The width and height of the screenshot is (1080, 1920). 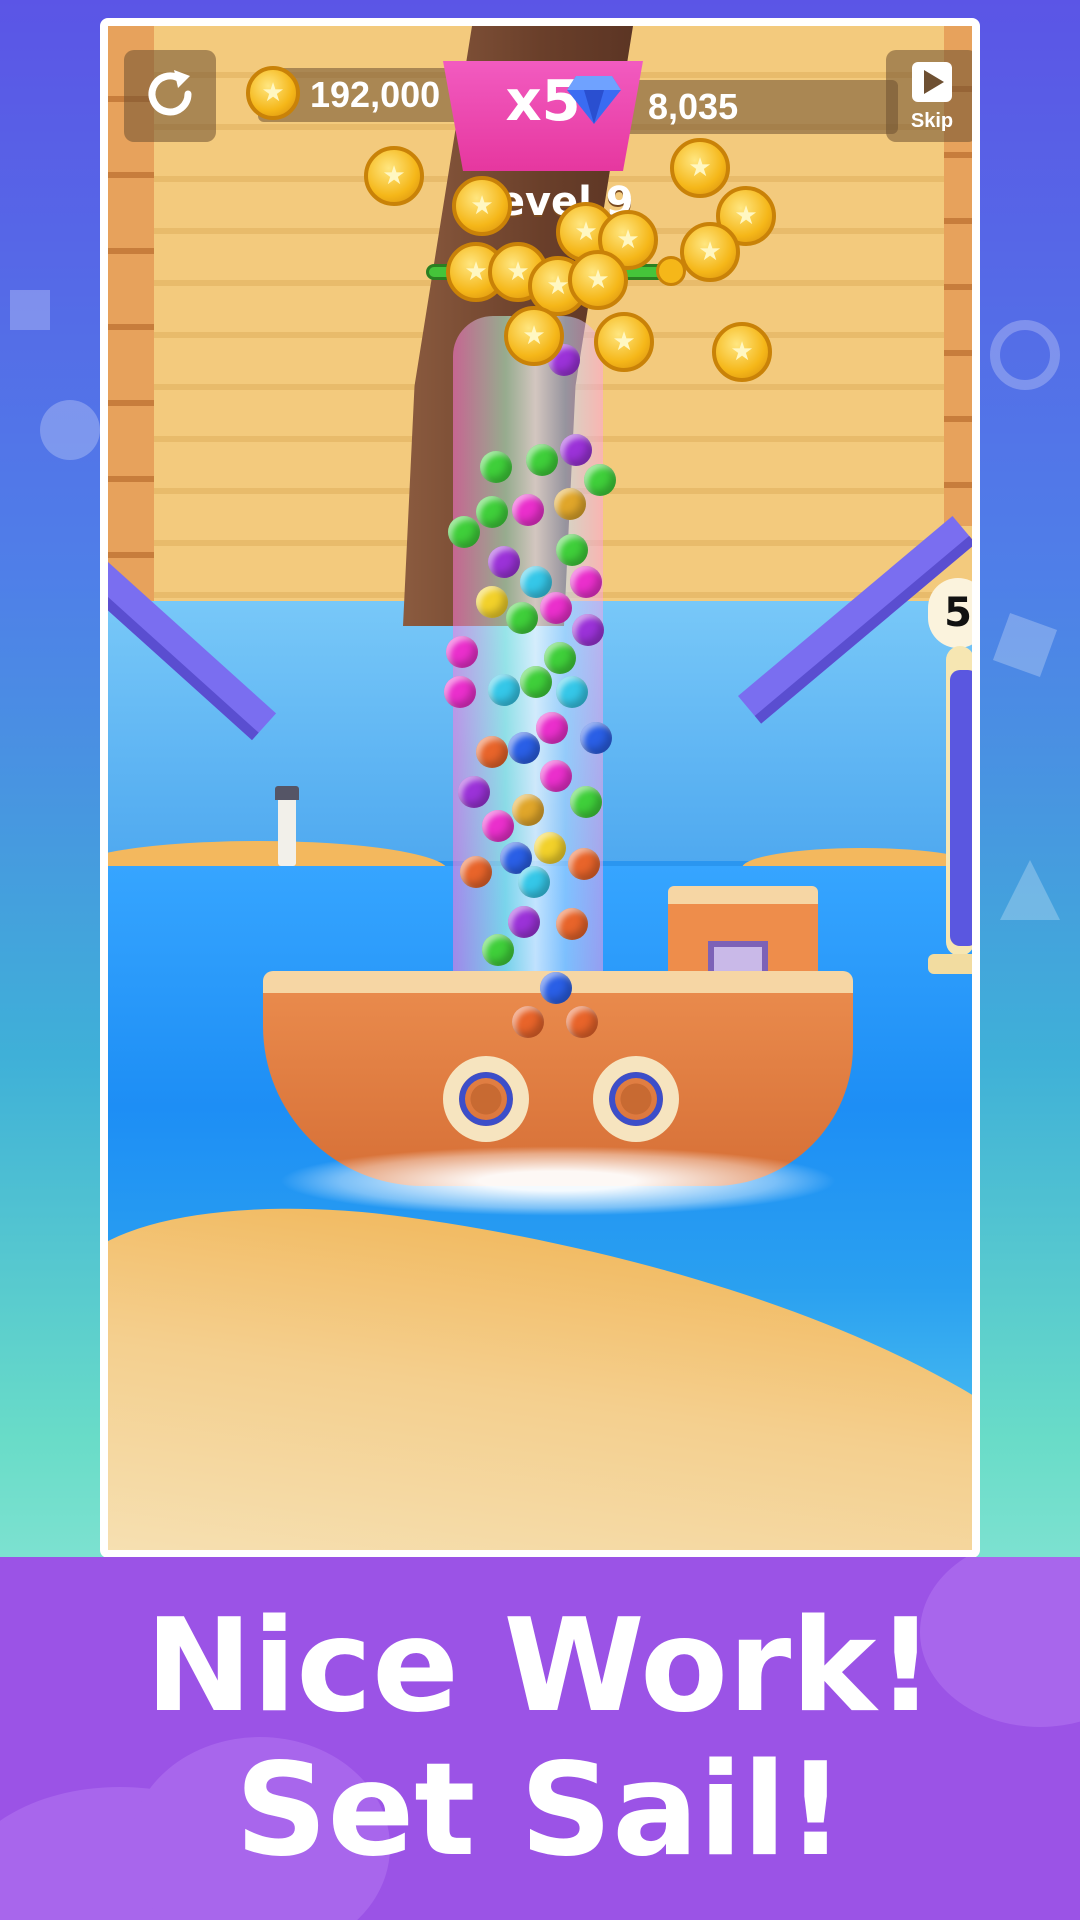 I want to click on fill-meter-base, so click(x=950, y=964).